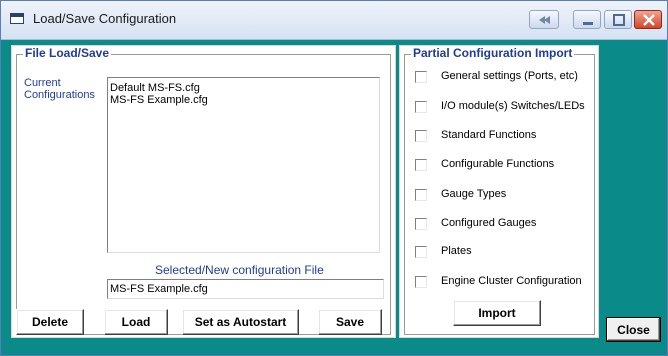 Image resolution: width=668 pixels, height=356 pixels. I want to click on close-button: Close, so click(633, 329).